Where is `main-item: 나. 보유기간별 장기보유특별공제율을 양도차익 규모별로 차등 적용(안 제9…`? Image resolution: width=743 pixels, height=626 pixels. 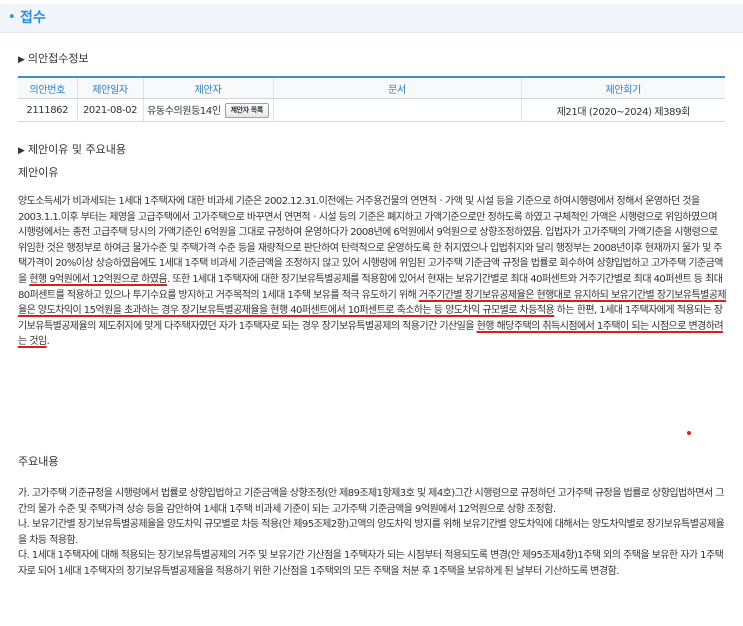 main-item: 나. 보유기간별 장기보유특별공제율을 양도차익 규모별로 차등 적용(안 제9… is located at coordinates (371, 532).